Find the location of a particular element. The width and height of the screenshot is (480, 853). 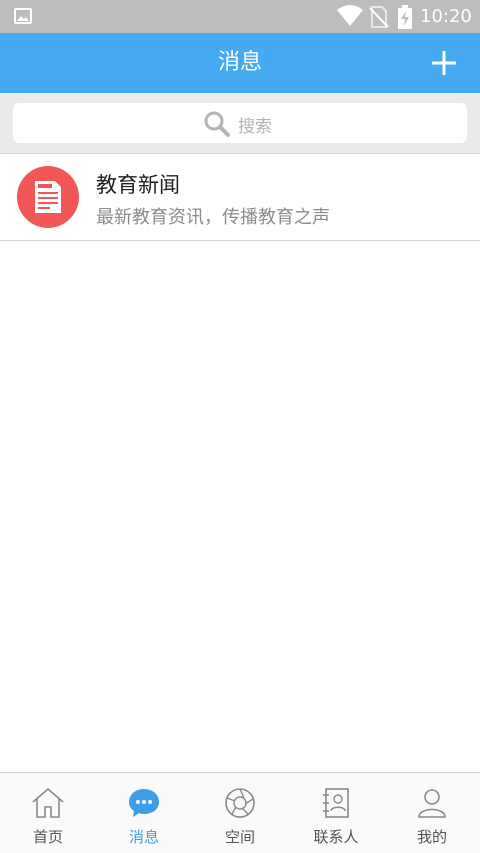

plus-icon is located at coordinates (444, 63).